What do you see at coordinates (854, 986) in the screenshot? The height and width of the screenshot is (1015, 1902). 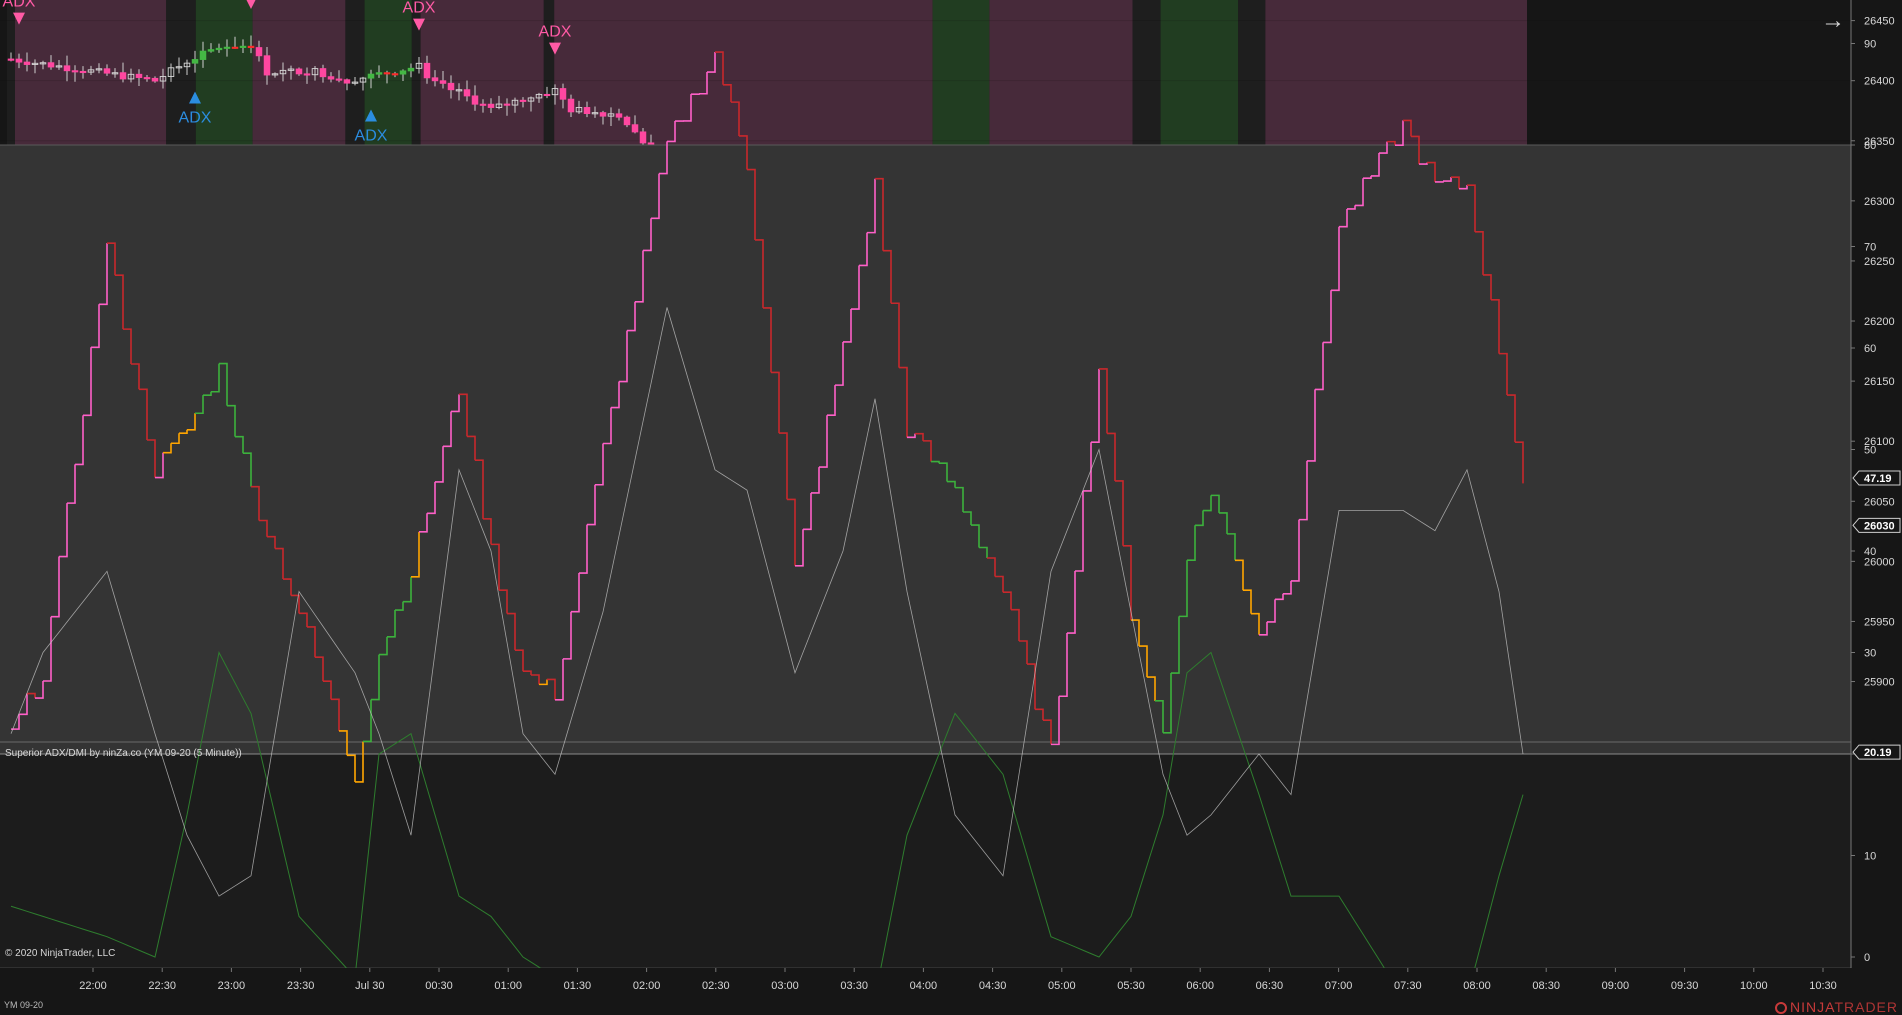 I see `time-tick-label: 03:30` at bounding box center [854, 986].